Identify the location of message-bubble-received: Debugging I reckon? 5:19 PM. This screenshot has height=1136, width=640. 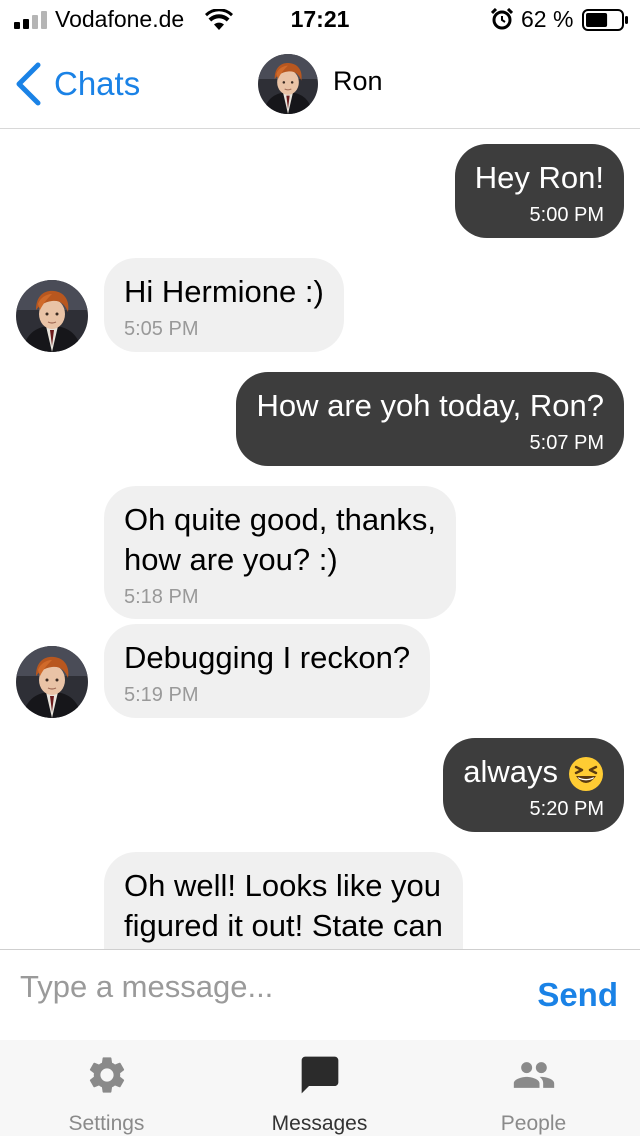
(267, 671).